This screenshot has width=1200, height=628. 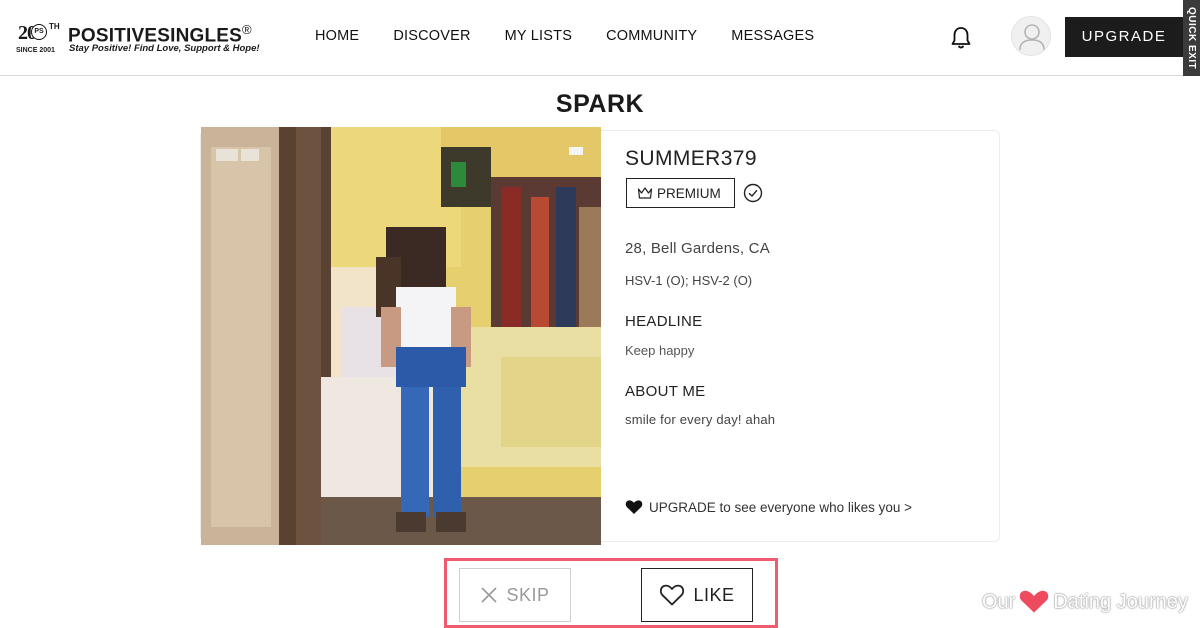 What do you see at coordinates (247, 29) in the screenshot?
I see `registered-mark: ®` at bounding box center [247, 29].